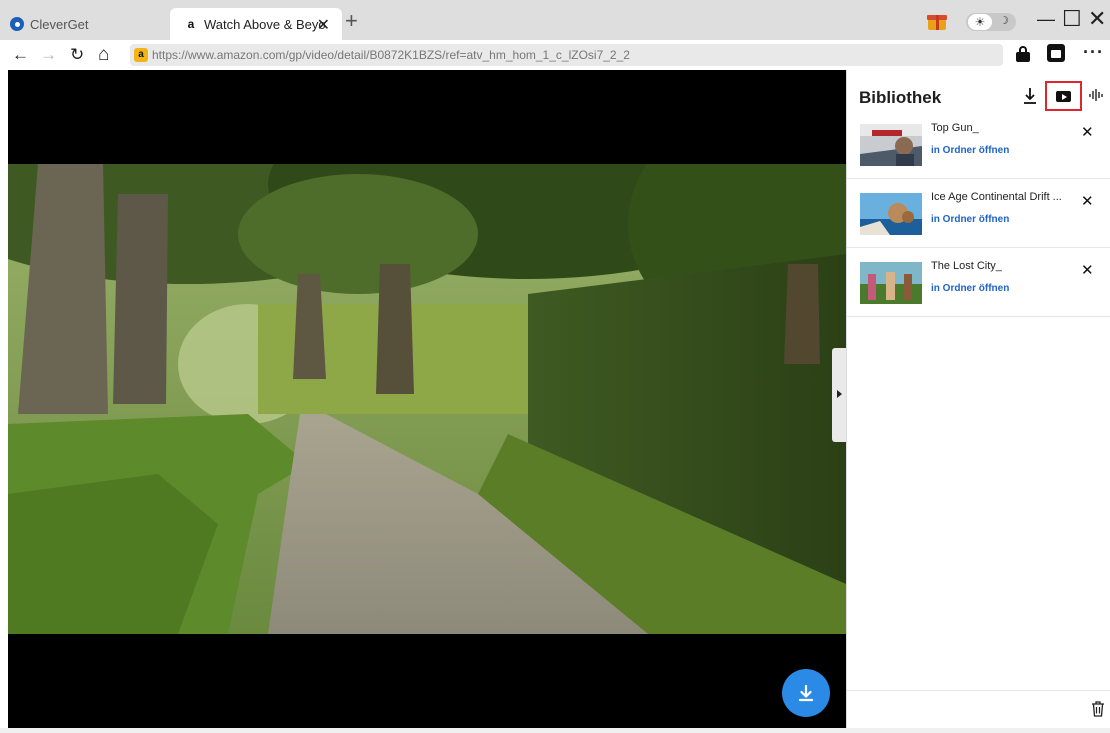 This screenshot has height=733, width=1110. What do you see at coordinates (980, 22) in the screenshot?
I see `sun-icon: ☀` at bounding box center [980, 22].